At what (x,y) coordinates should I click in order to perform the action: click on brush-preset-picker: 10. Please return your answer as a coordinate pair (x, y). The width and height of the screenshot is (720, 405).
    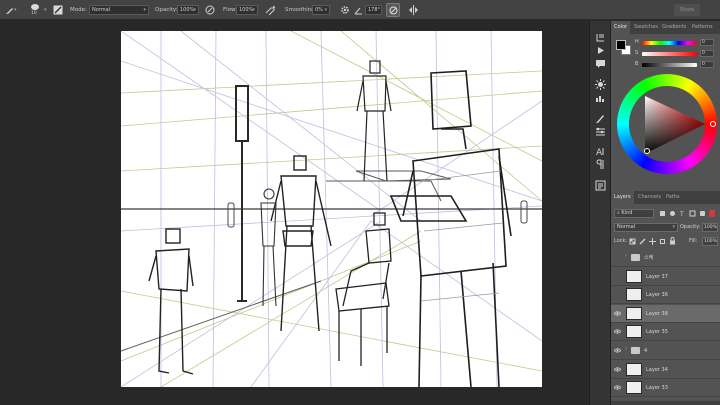
    Looking at the image, I should click on (35, 10).